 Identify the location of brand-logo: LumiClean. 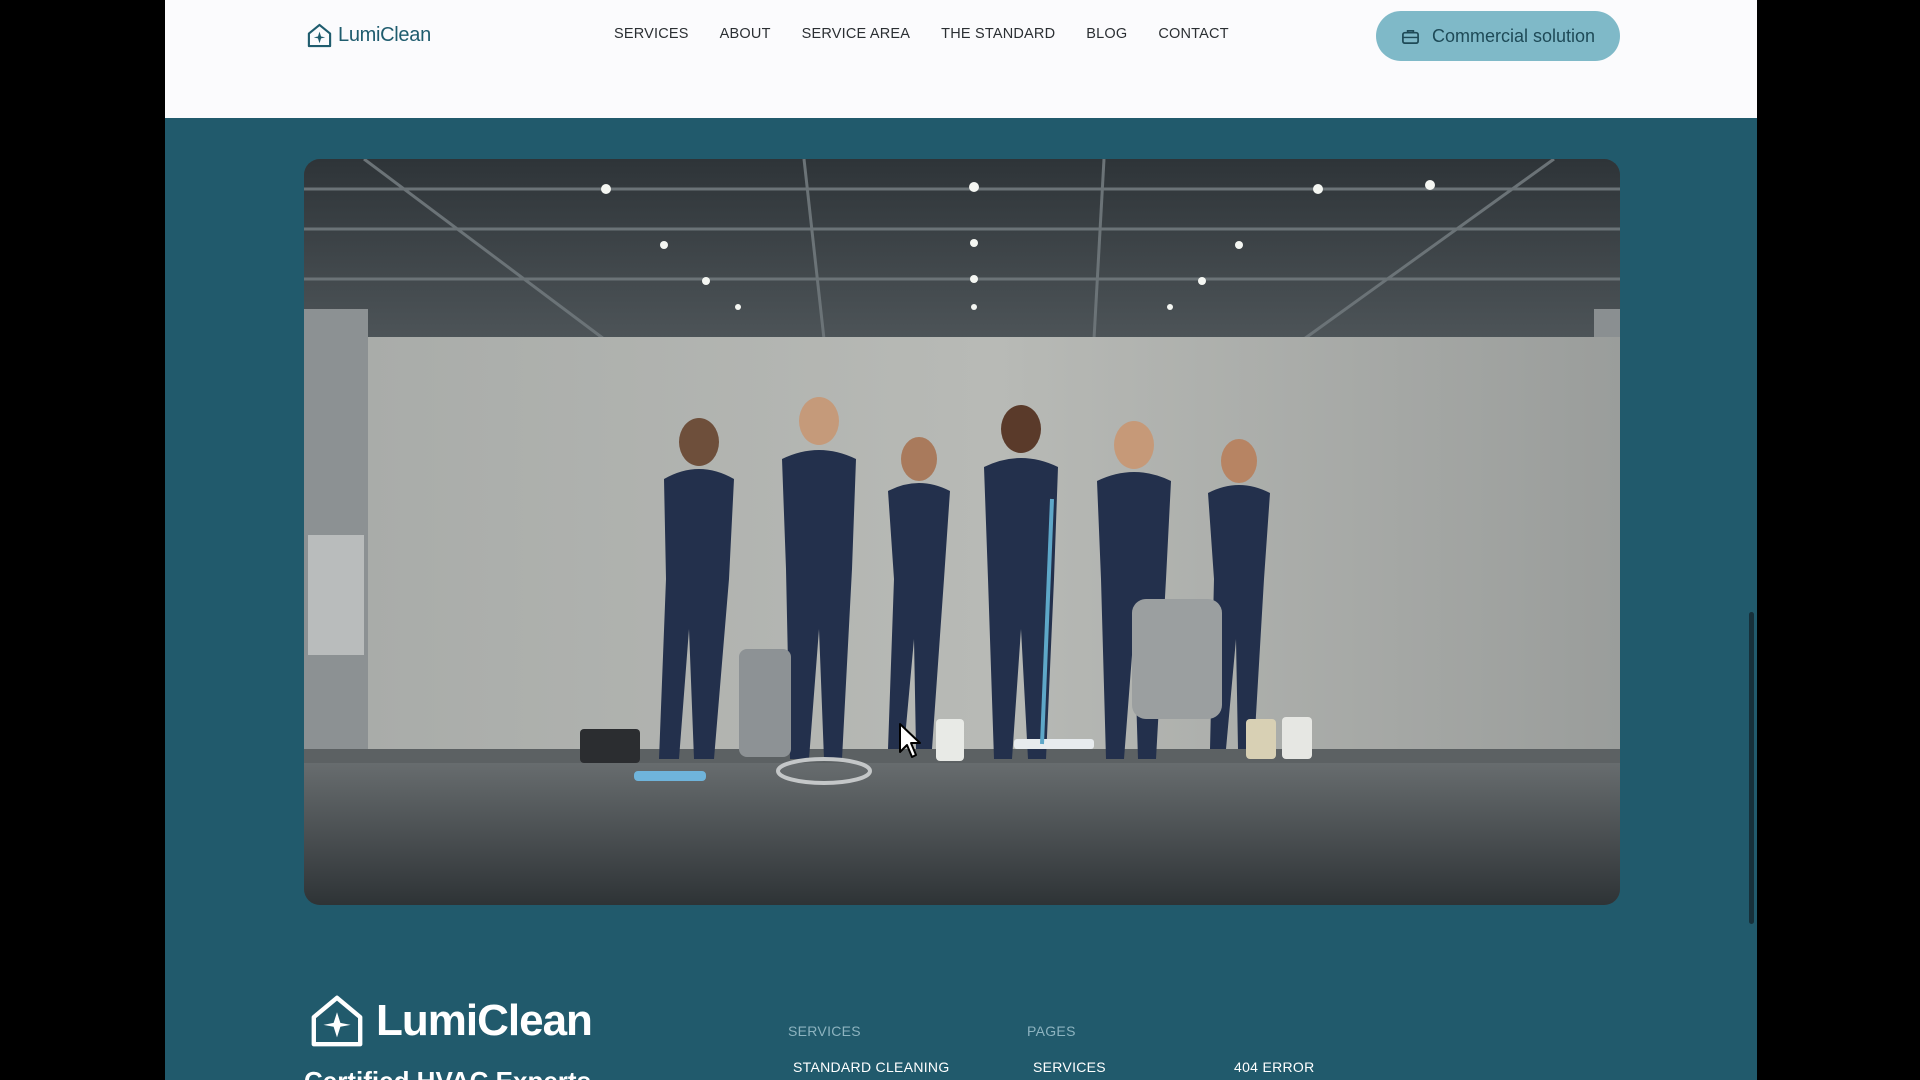
(368, 35).